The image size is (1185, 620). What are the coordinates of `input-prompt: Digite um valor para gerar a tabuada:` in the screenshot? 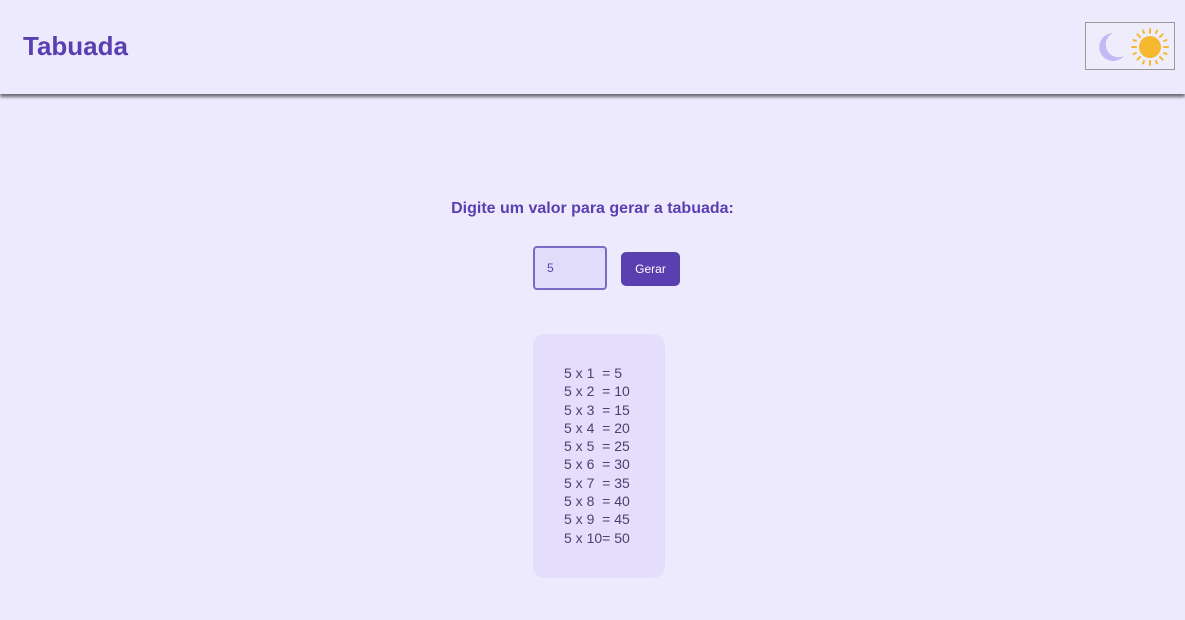 It's located at (592, 208).